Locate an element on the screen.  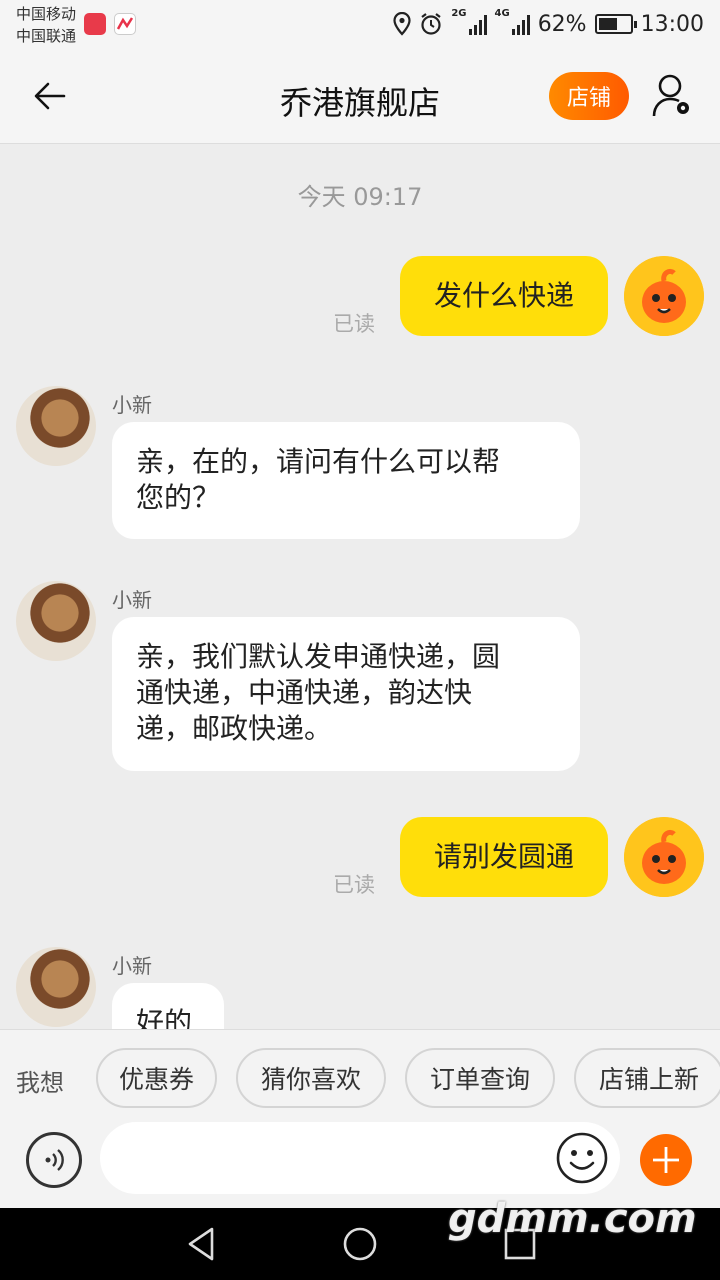
nav-back-button is located at coordinates (202, 1244).